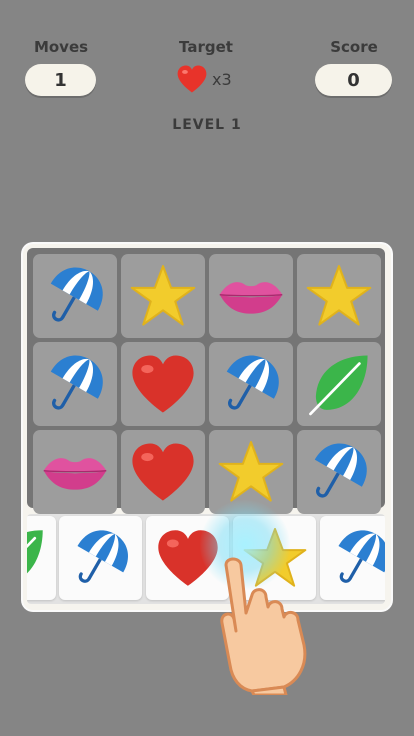 This screenshot has height=736, width=414. I want to click on moves-counter: 1, so click(60, 80).